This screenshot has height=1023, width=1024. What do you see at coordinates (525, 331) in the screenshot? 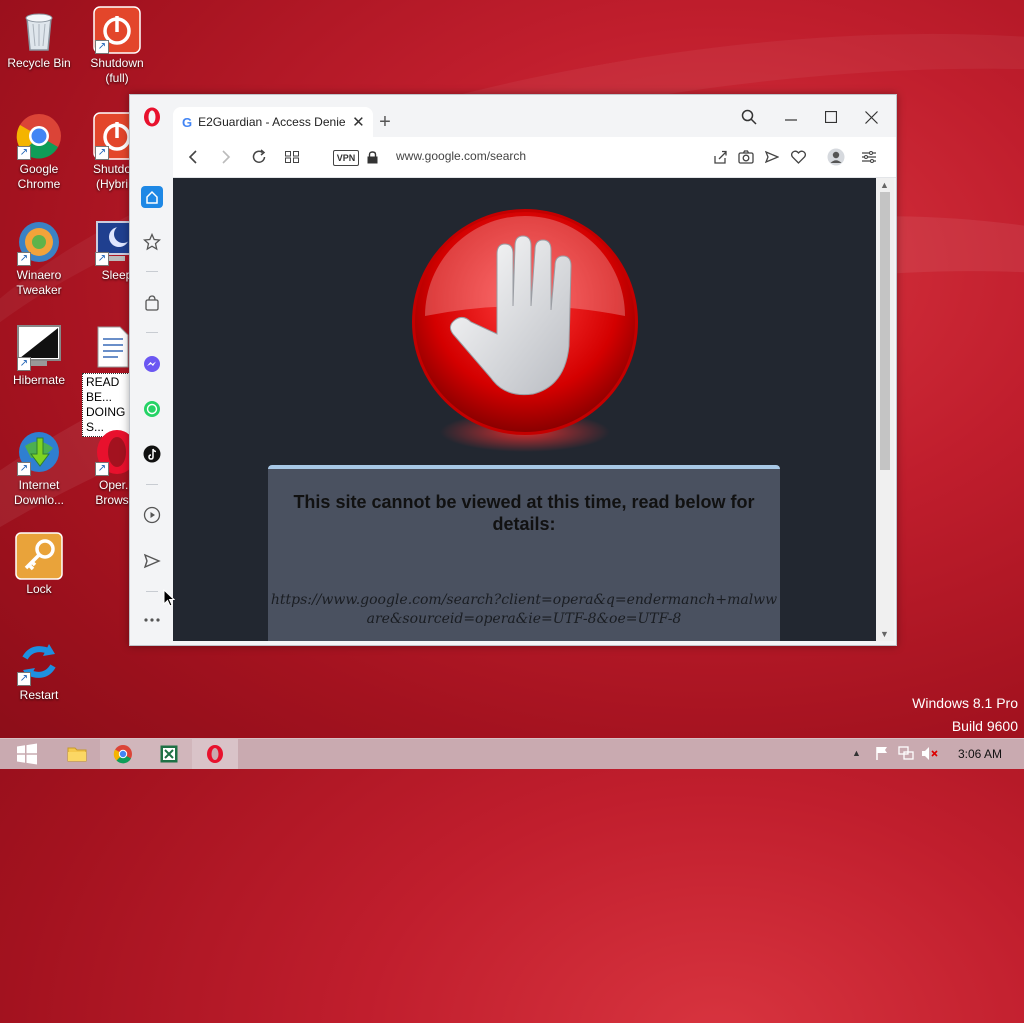
I see `stop-hand-icon` at bounding box center [525, 331].